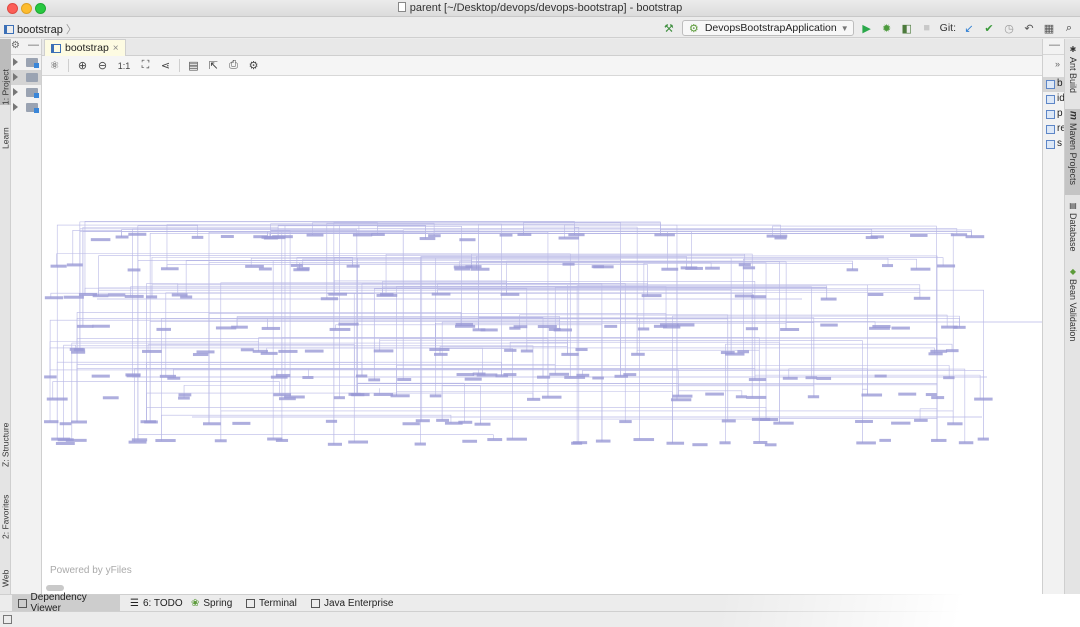 The height and width of the screenshot is (627, 1080). Describe the element at coordinates (989, 28) in the screenshot. I see `git-commit-icon: ✔` at that location.